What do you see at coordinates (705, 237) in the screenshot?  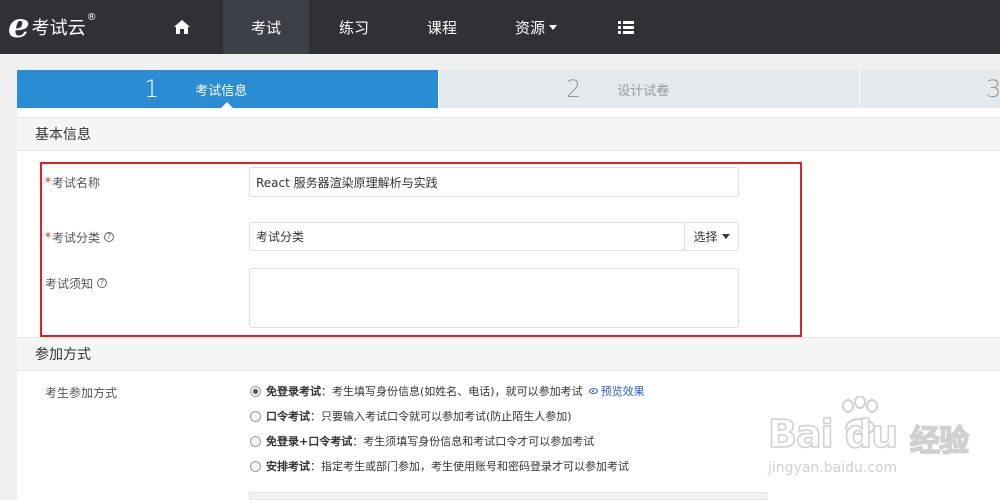 I see `button-label: 选择` at bounding box center [705, 237].